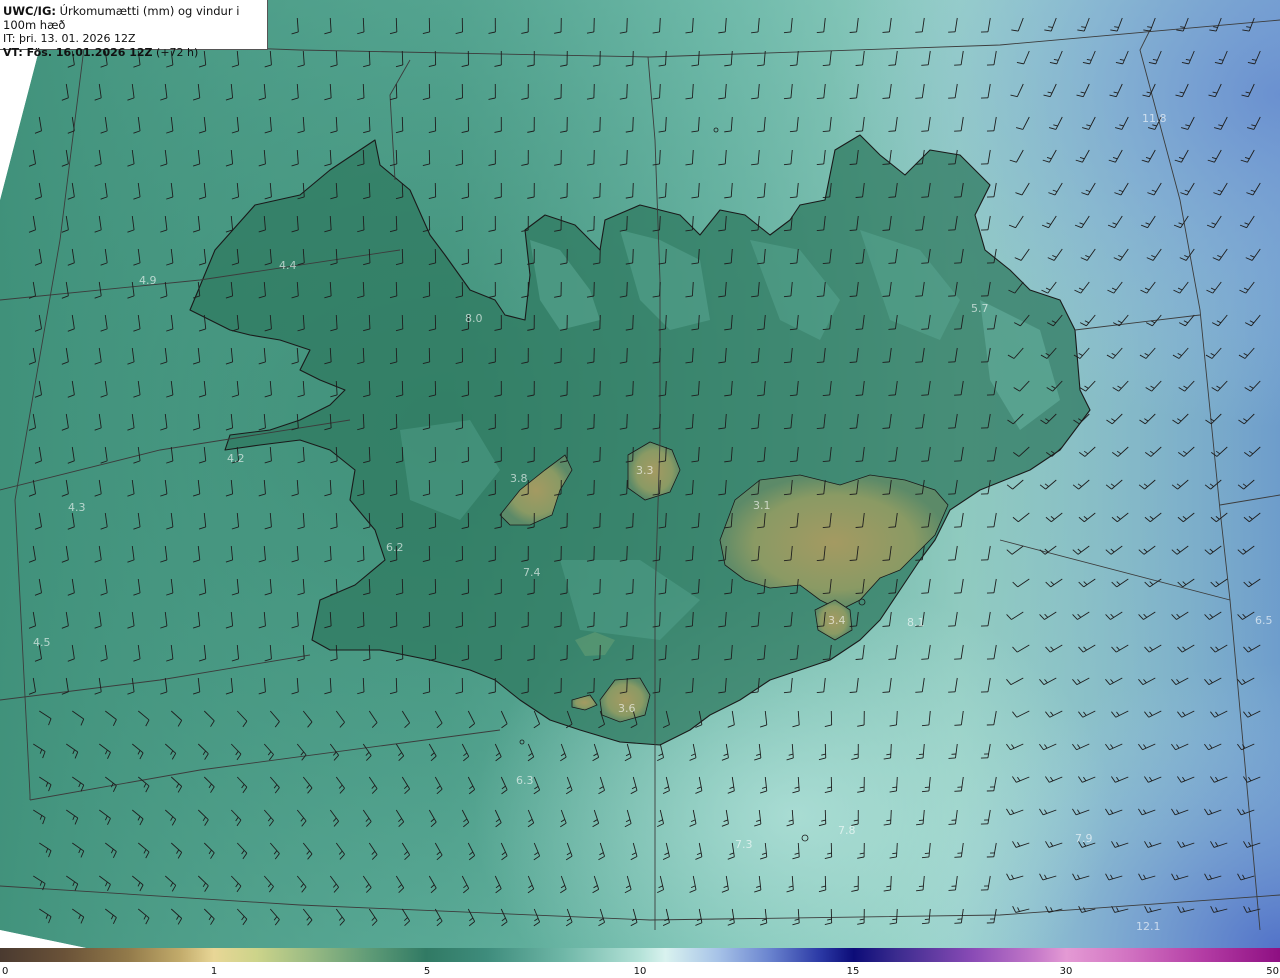 This screenshot has width=1280, height=978. What do you see at coordinates (645, 470) in the screenshot?
I see `point-value: 3.3` at bounding box center [645, 470].